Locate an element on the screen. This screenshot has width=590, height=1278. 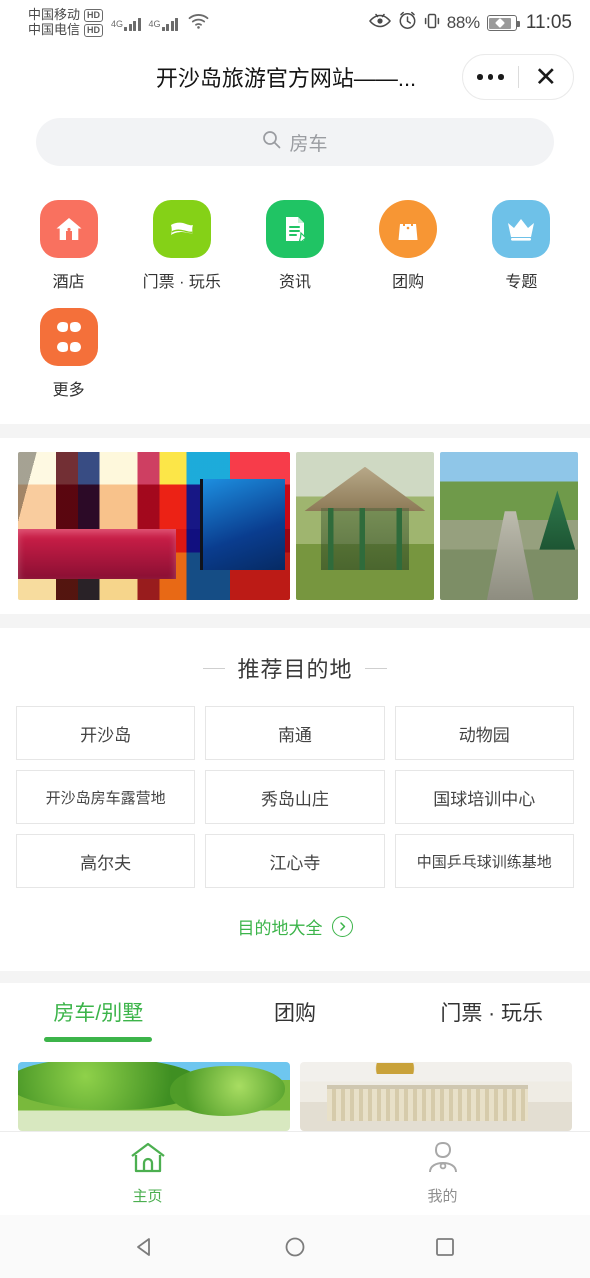
carrier-1-hd-badge: HD is located at coordinates (94, 16).